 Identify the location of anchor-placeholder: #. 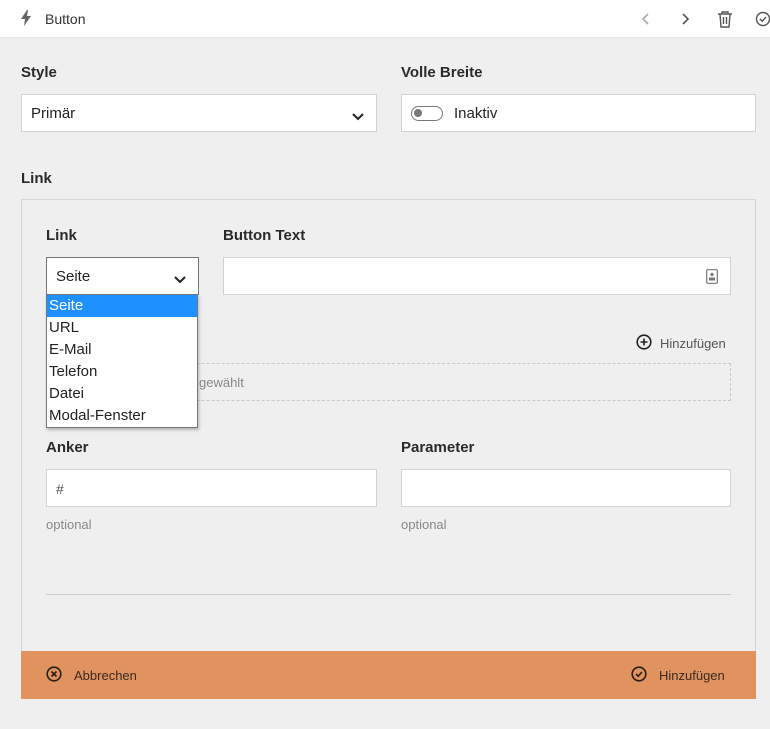
(60, 489).